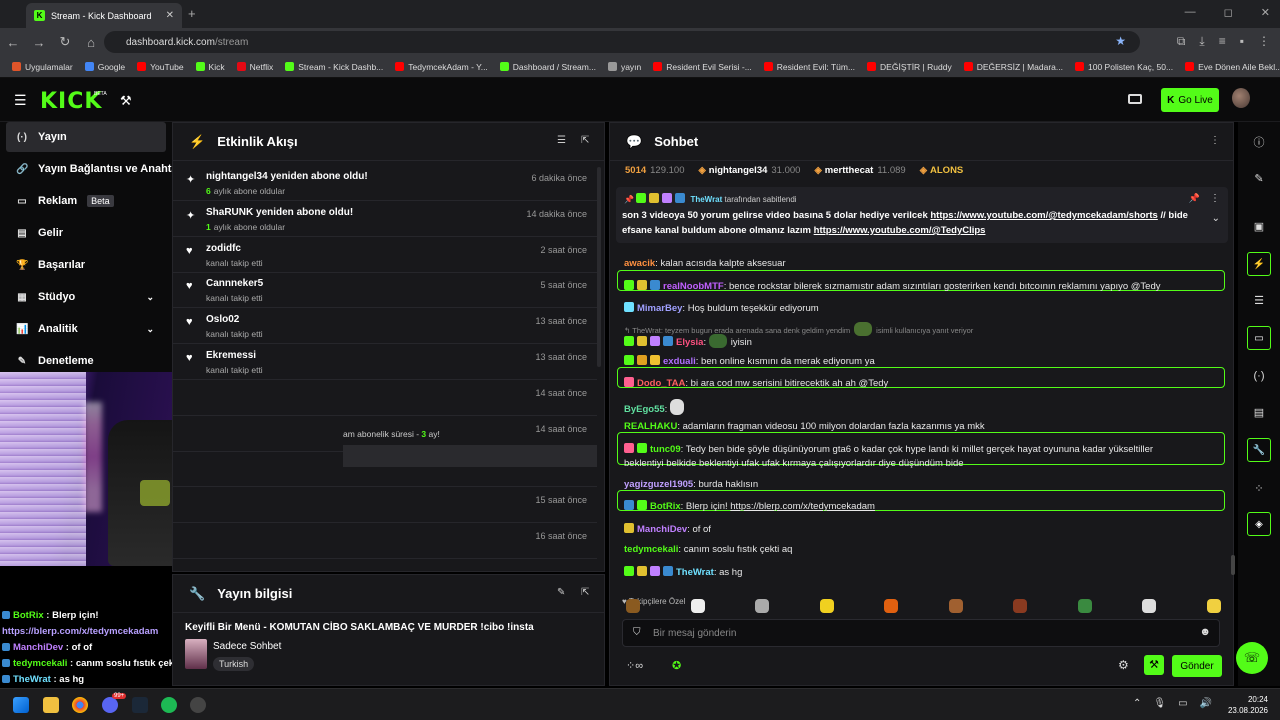 The height and width of the screenshot is (720, 1280). I want to click on sidebar-item: 📊 Analitik ⌄, so click(86, 329).